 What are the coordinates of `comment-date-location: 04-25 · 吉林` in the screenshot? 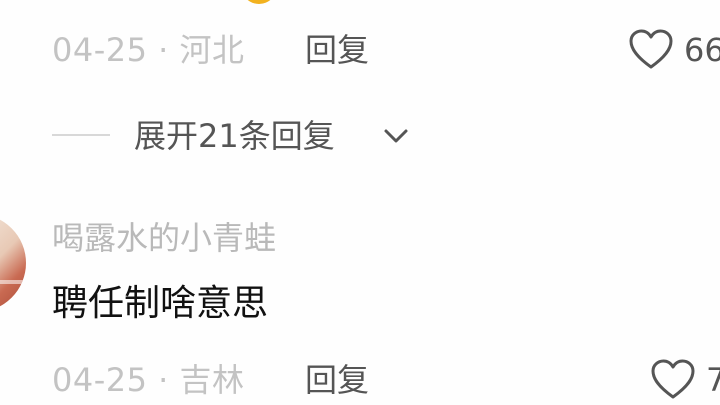 It's located at (148, 380).